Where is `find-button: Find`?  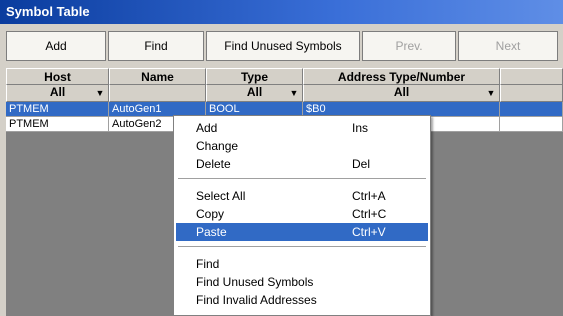
find-button: Find is located at coordinates (156, 46).